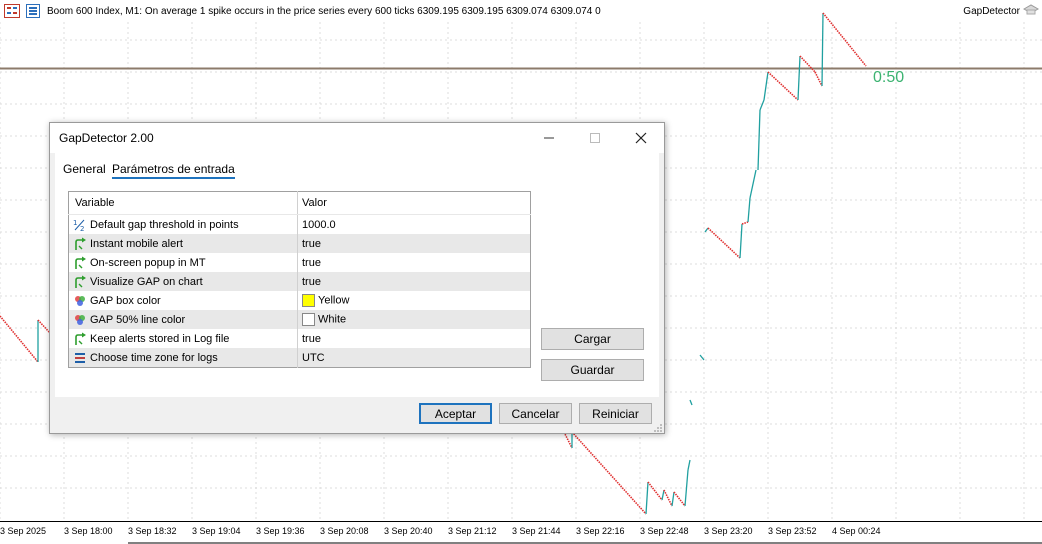 Image resolution: width=1042 pixels, height=544 pixels. Describe the element at coordinates (216, 531) in the screenshot. I see `time-axis-label: 3 Sep 19:04` at that location.